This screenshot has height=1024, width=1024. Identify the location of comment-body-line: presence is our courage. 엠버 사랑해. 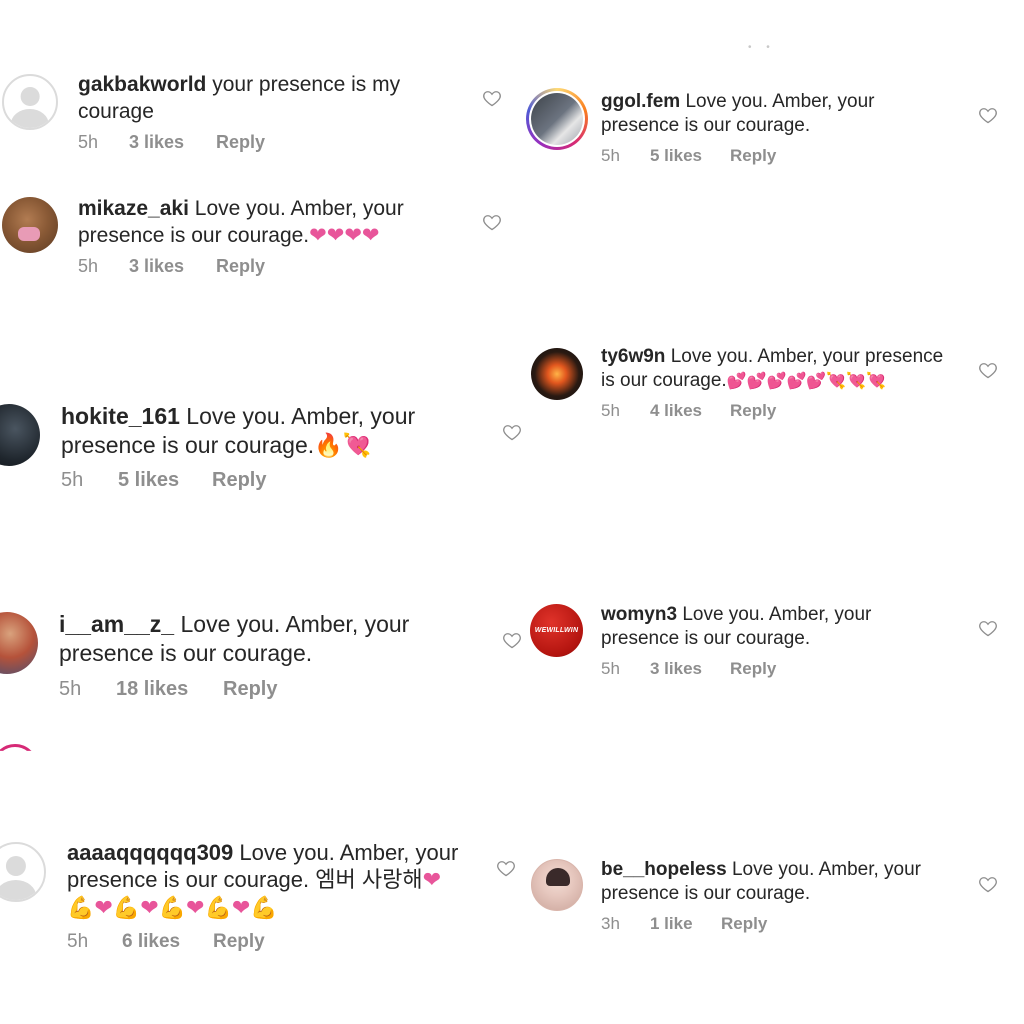
(245, 880).